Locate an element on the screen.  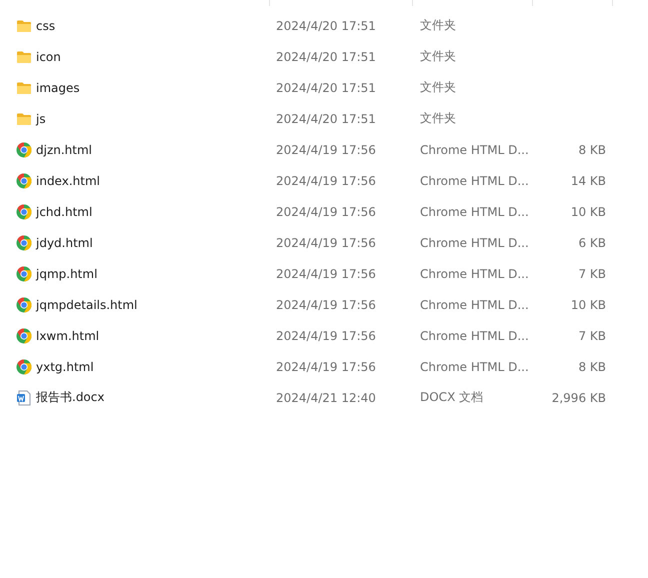
file-size: 2,996 KB is located at coordinates (579, 397).